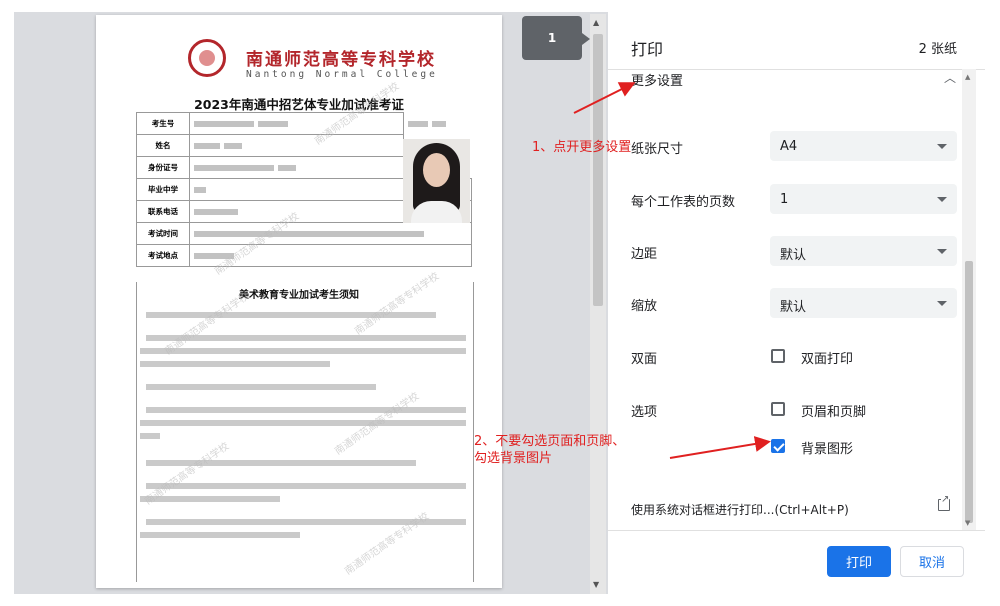  Describe the element at coordinates (740, 509) in the screenshot. I see `system-dialog-link: 使用系统对话框进行打印...(Ctrl+Alt+P)` at that location.